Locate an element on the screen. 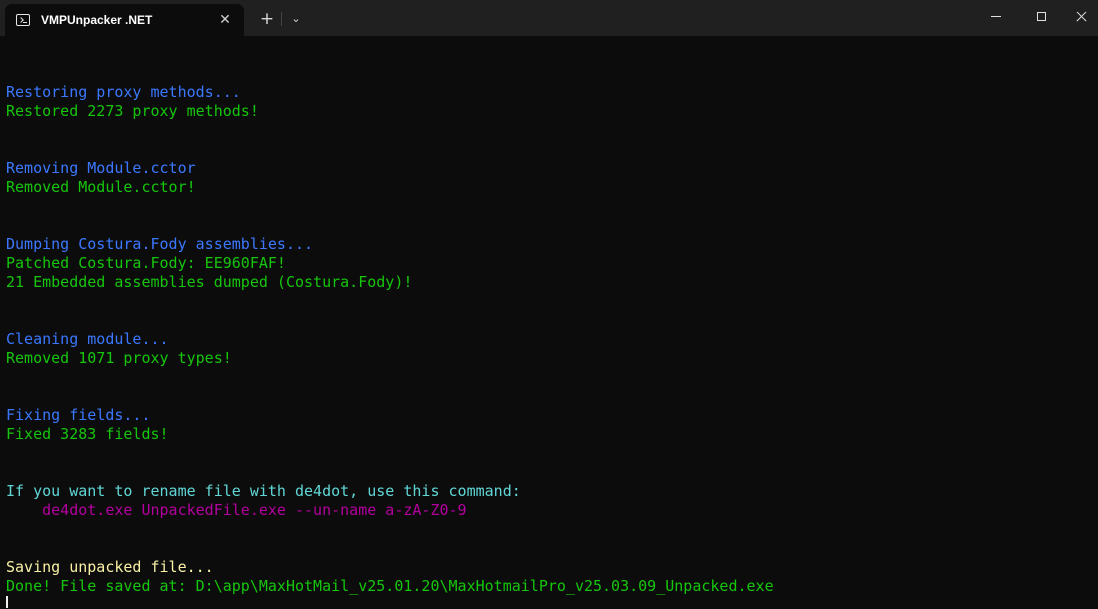 The height and width of the screenshot is (609, 1098). console-line: Restored 2273 proxy methods! is located at coordinates (132, 111).